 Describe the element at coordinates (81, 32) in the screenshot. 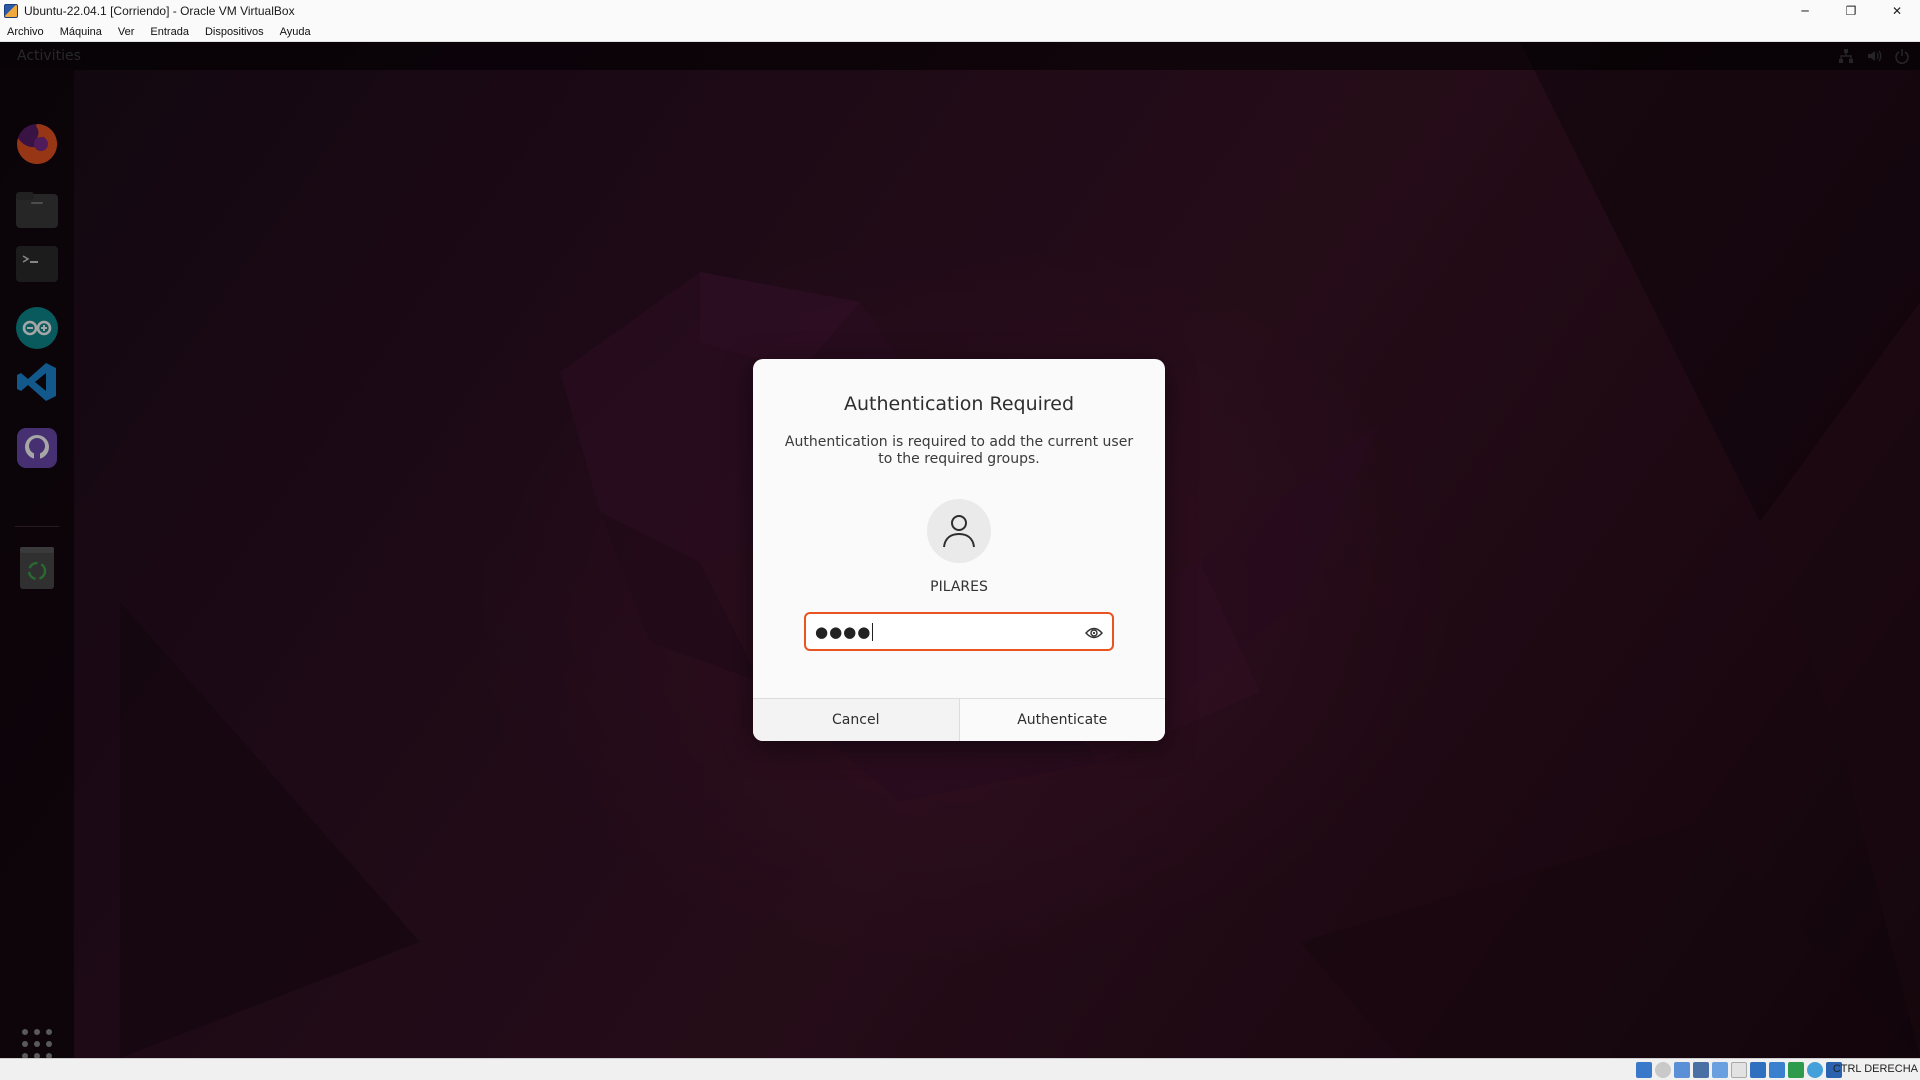

I see `menu-maquina: Máquina` at that location.